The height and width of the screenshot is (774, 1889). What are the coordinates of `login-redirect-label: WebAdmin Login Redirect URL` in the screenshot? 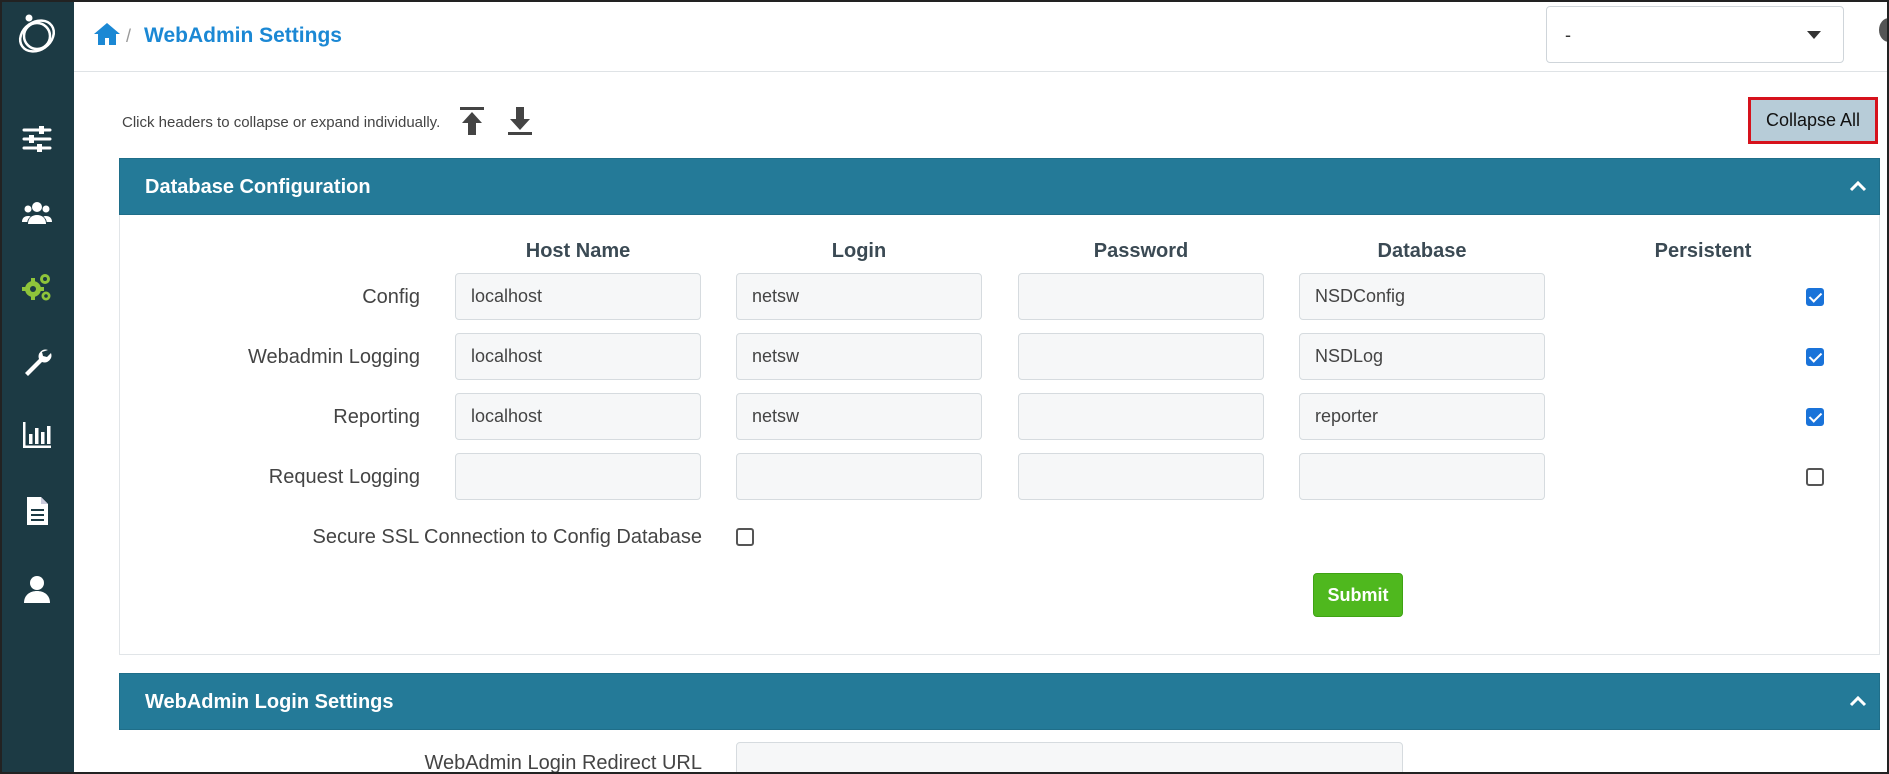 It's located at (563, 763).